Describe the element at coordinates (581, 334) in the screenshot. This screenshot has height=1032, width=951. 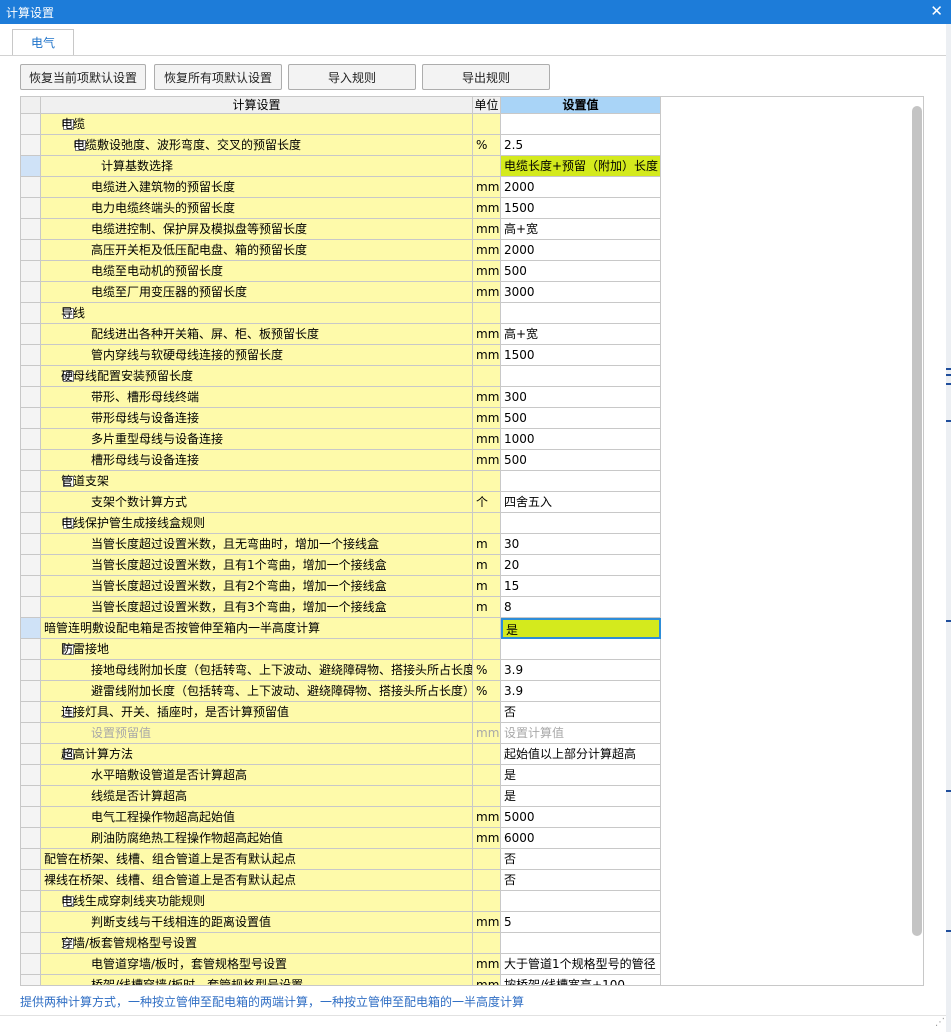
I see `setting-value: 高+宽` at that location.